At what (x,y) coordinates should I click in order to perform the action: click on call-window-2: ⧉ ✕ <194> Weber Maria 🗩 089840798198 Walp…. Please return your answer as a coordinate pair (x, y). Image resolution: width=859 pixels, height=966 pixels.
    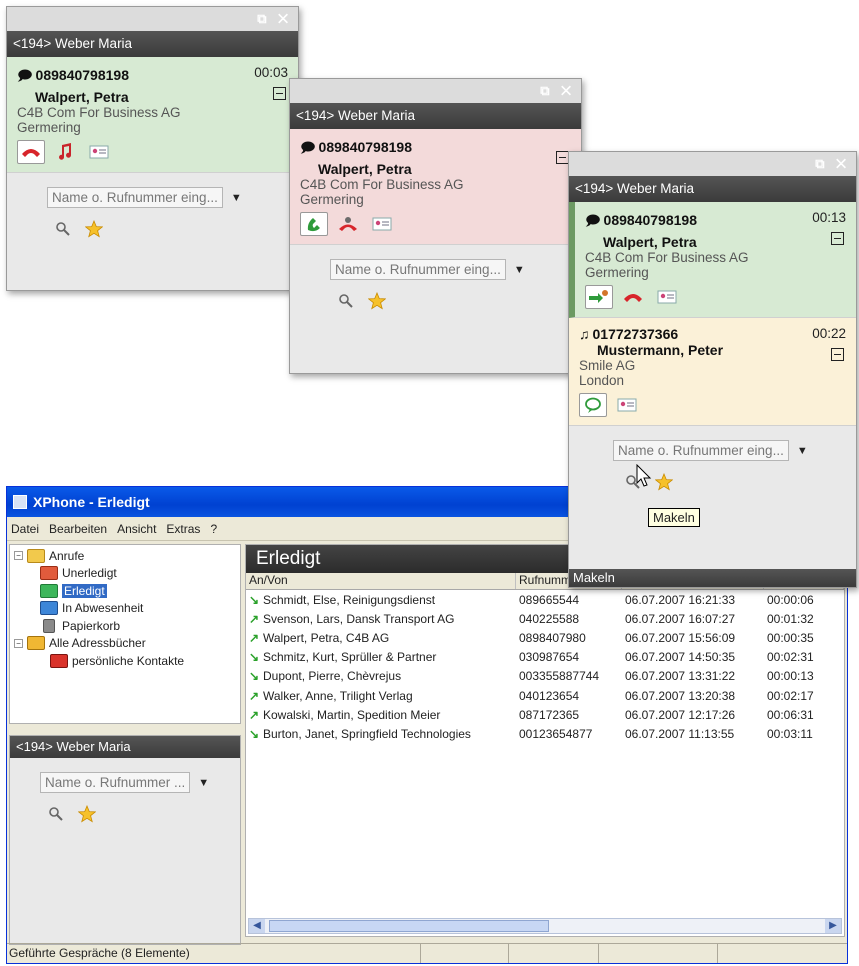
    Looking at the image, I should click on (435, 226).